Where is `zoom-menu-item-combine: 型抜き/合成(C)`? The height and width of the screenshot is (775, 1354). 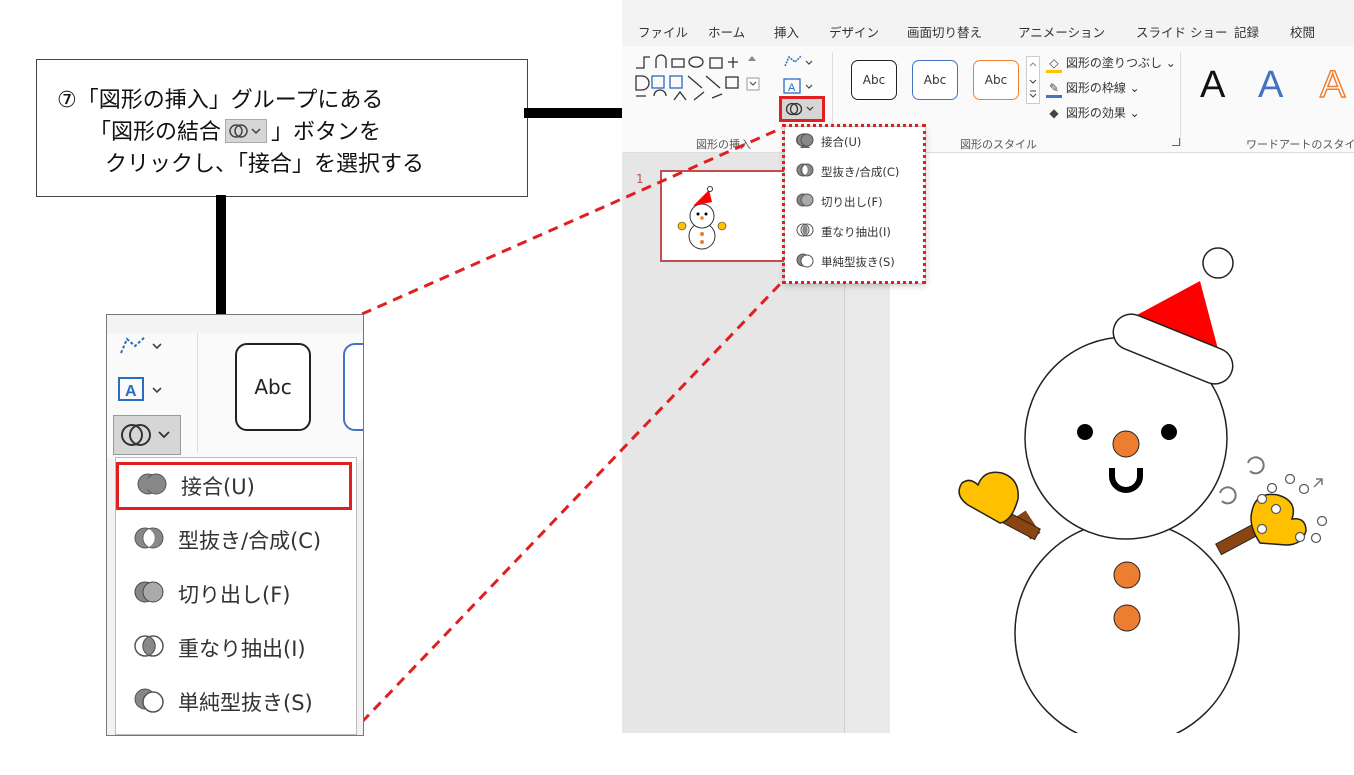 zoom-menu-item-combine: 型抜き/合成(C) is located at coordinates (234, 540).